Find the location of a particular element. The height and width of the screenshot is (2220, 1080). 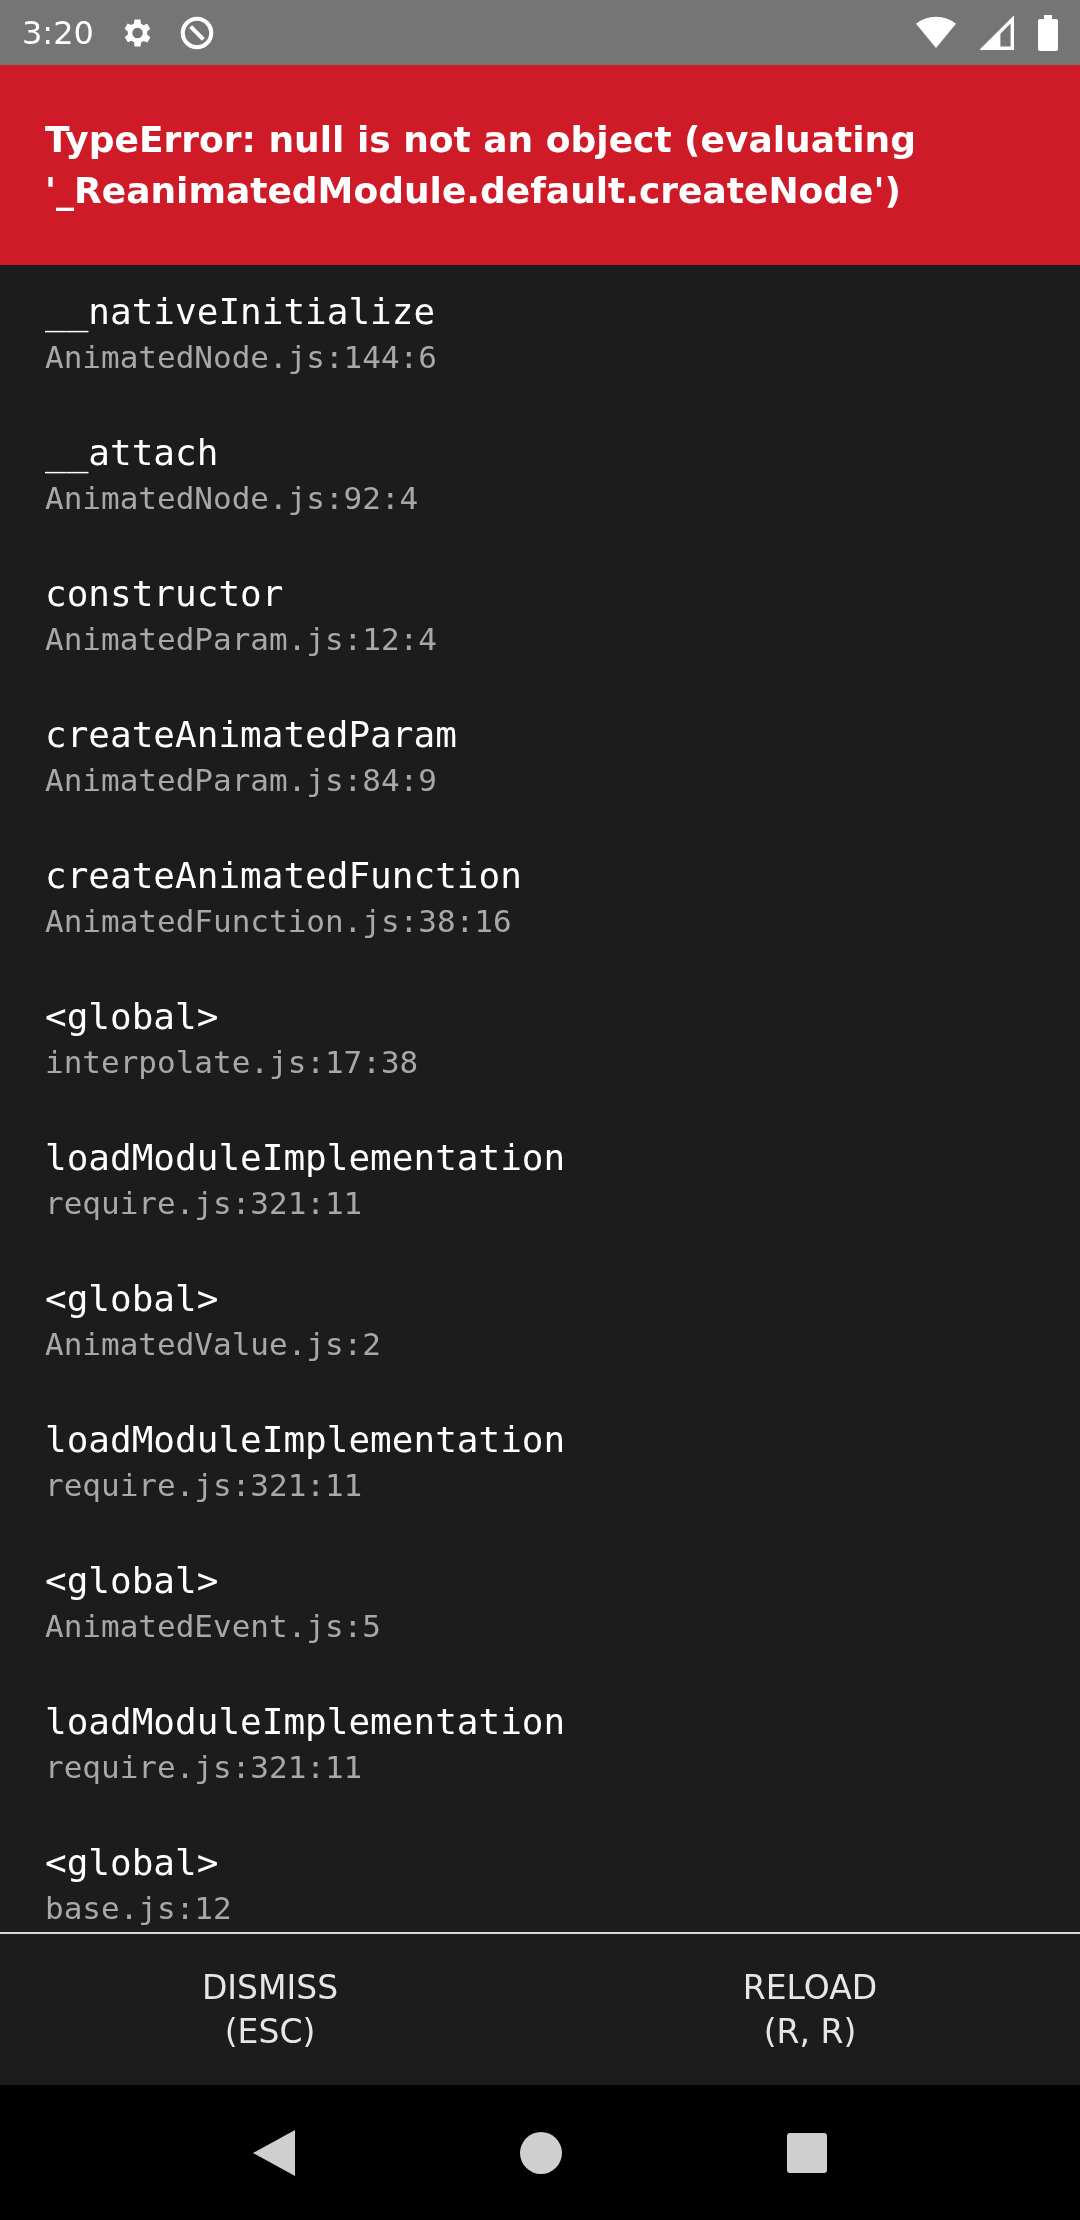

stack-frame-location: base.js:12 is located at coordinates (138, 1908).